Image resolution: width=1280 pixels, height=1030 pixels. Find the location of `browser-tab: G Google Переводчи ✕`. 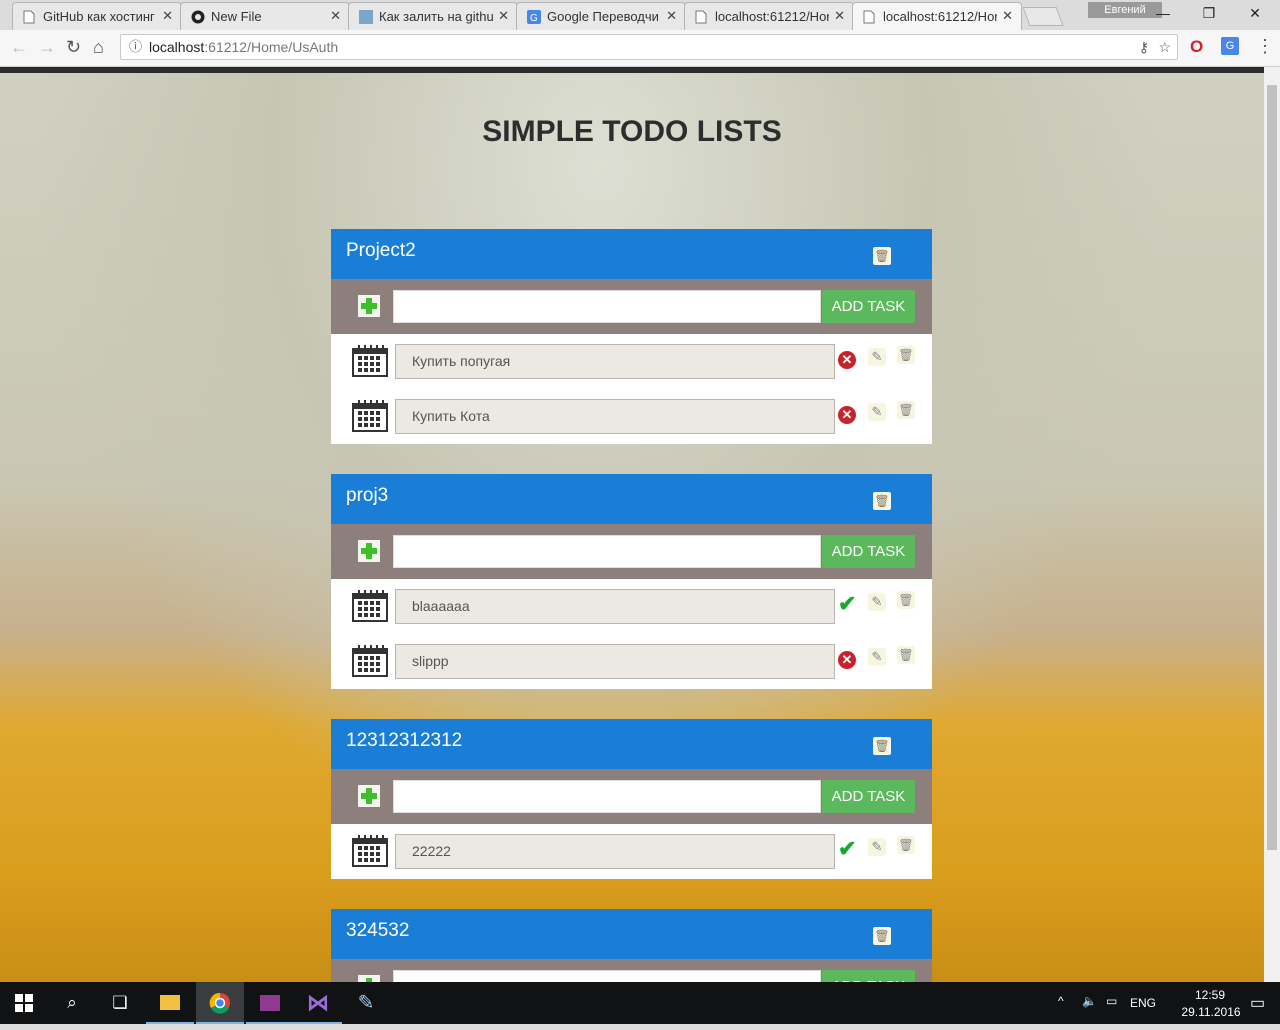

browser-tab: G Google Переводчи ✕ is located at coordinates (601, 16).